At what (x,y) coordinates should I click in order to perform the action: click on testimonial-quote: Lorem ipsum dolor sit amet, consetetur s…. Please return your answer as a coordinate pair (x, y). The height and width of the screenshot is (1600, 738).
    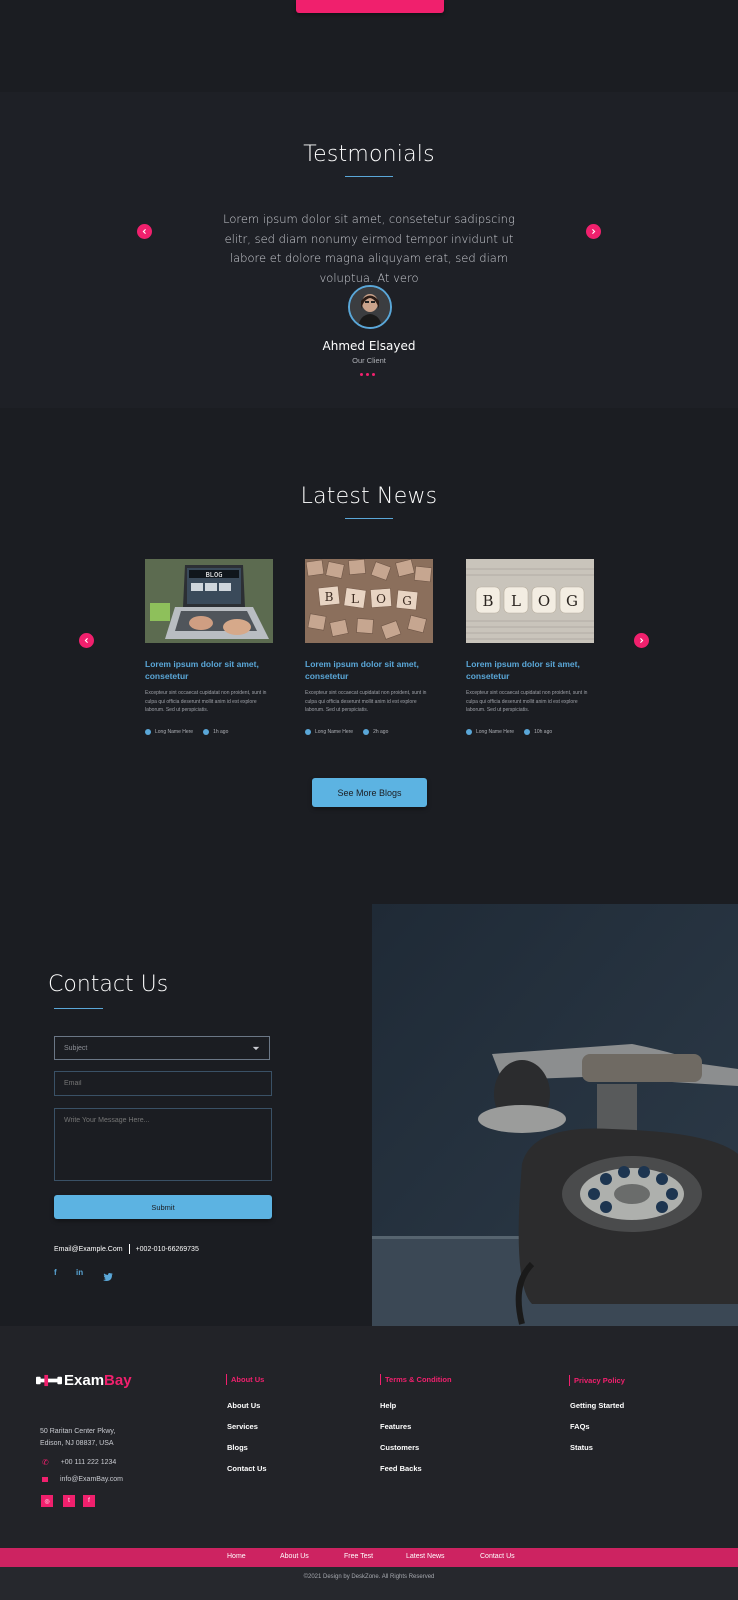
    Looking at the image, I should click on (369, 248).